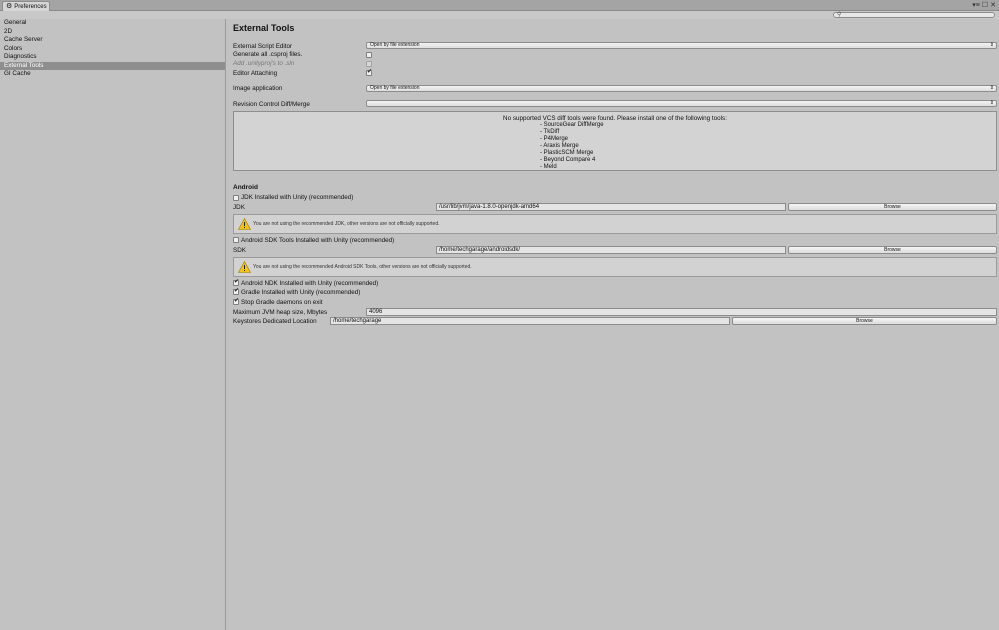 This screenshot has width=999, height=630. What do you see at coordinates (839, 15) in the screenshot?
I see `search-icon: ⚲` at bounding box center [839, 15].